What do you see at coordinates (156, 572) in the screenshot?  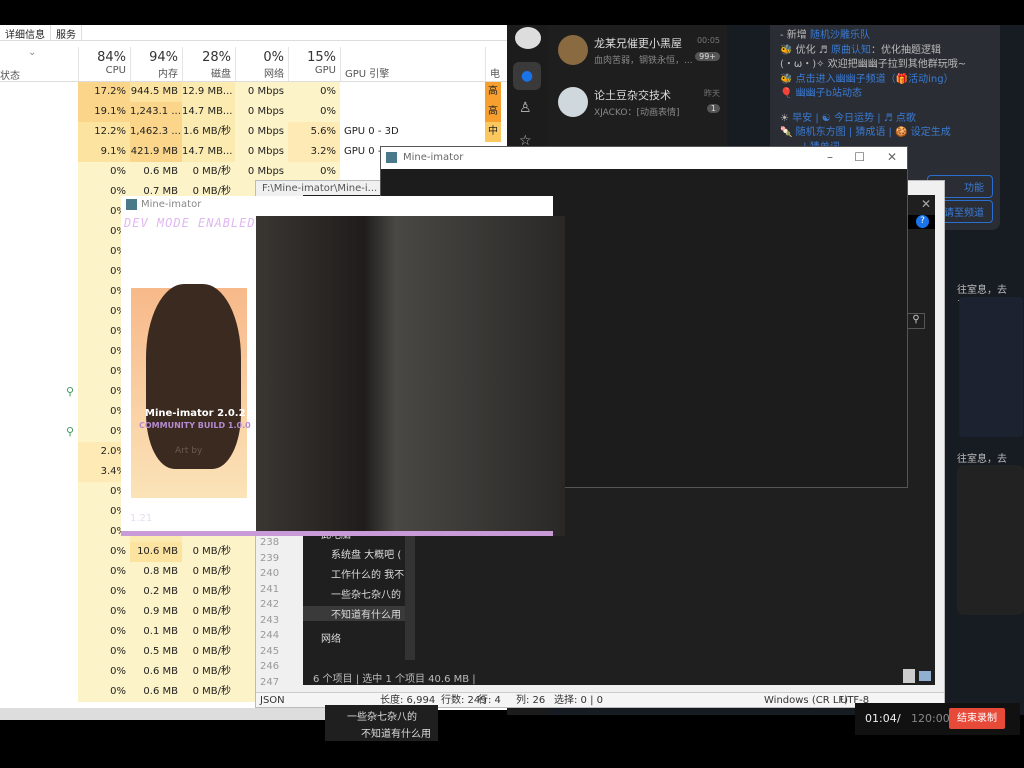 I see `cell: 0.8 MB` at bounding box center [156, 572].